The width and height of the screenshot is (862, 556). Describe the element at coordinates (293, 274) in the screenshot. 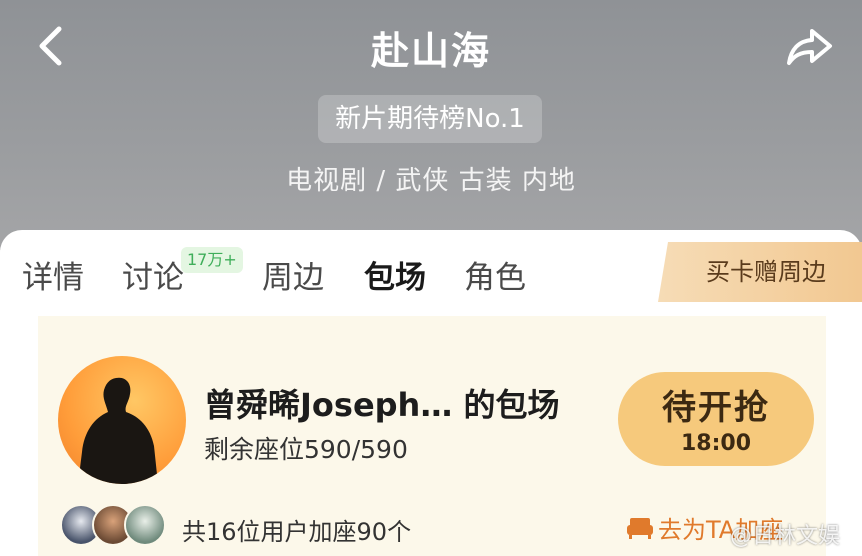

I see `tab-merch: 周边` at that location.